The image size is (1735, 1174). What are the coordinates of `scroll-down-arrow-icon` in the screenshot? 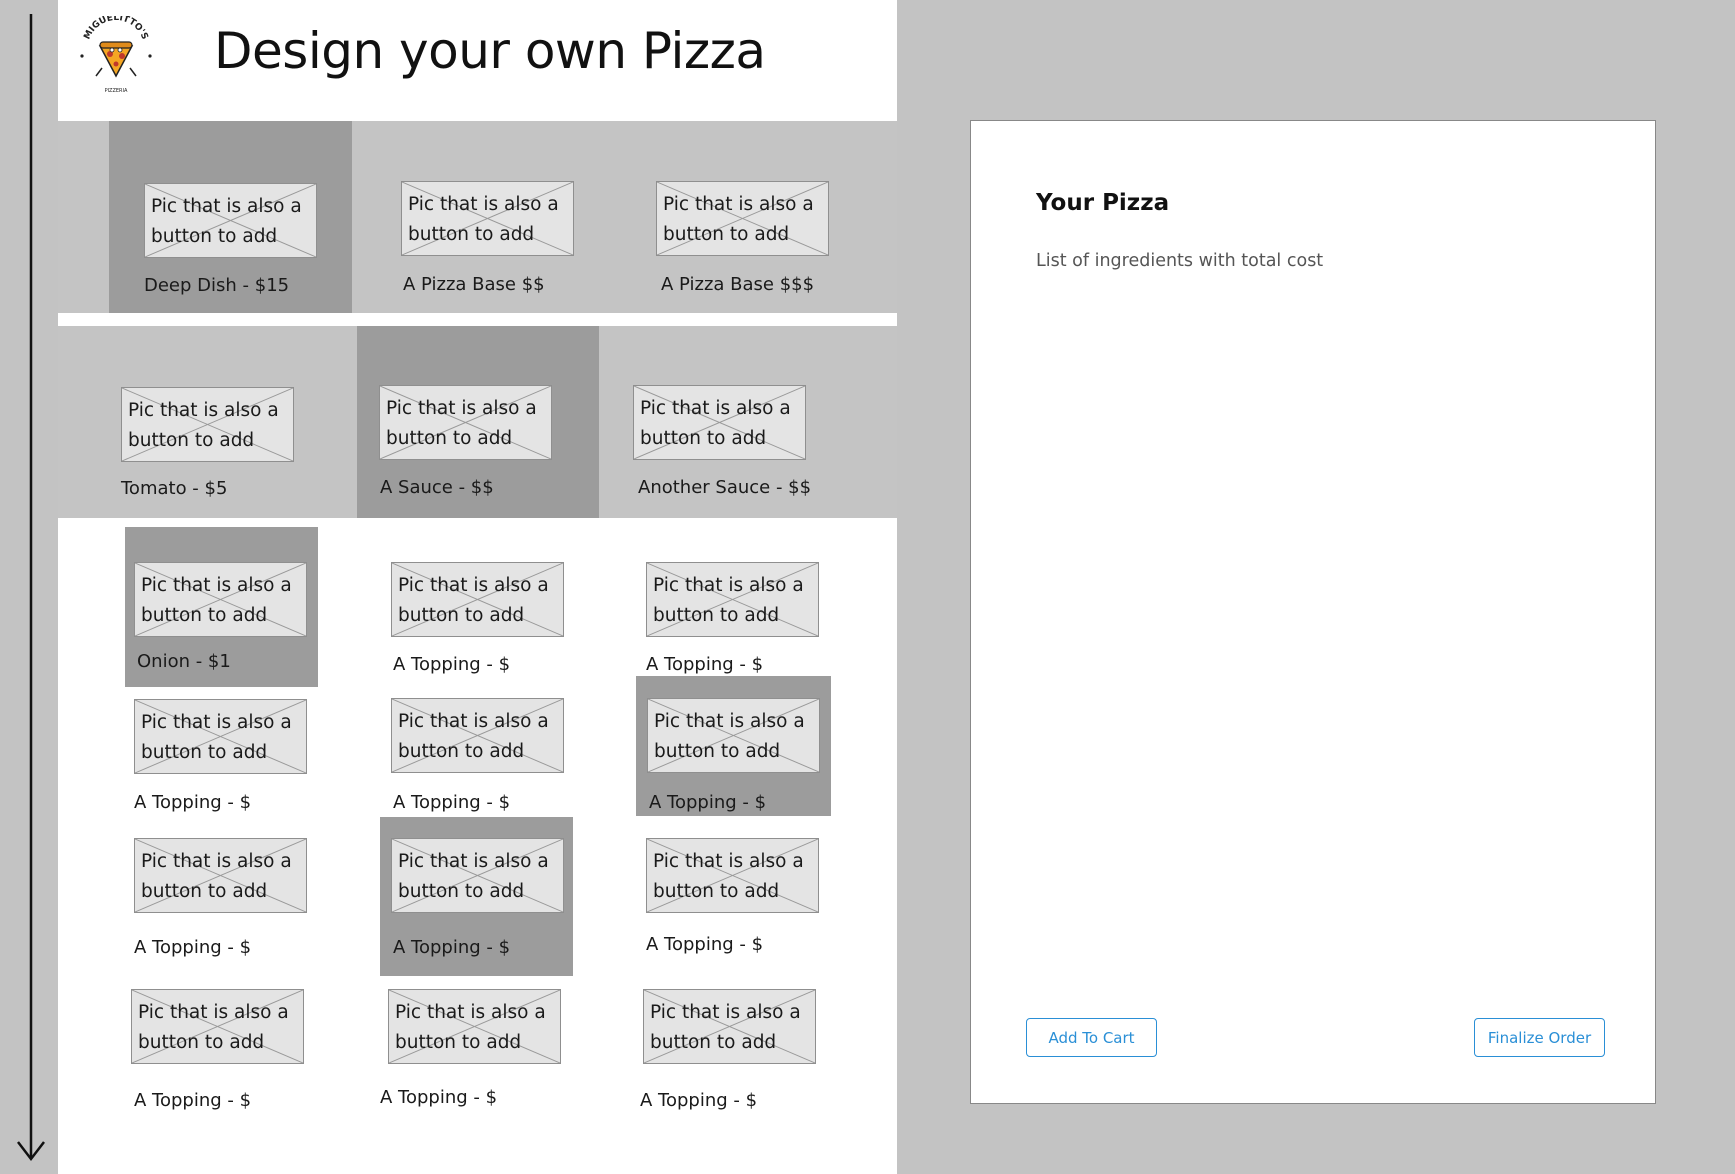 It's located at (31, 588).